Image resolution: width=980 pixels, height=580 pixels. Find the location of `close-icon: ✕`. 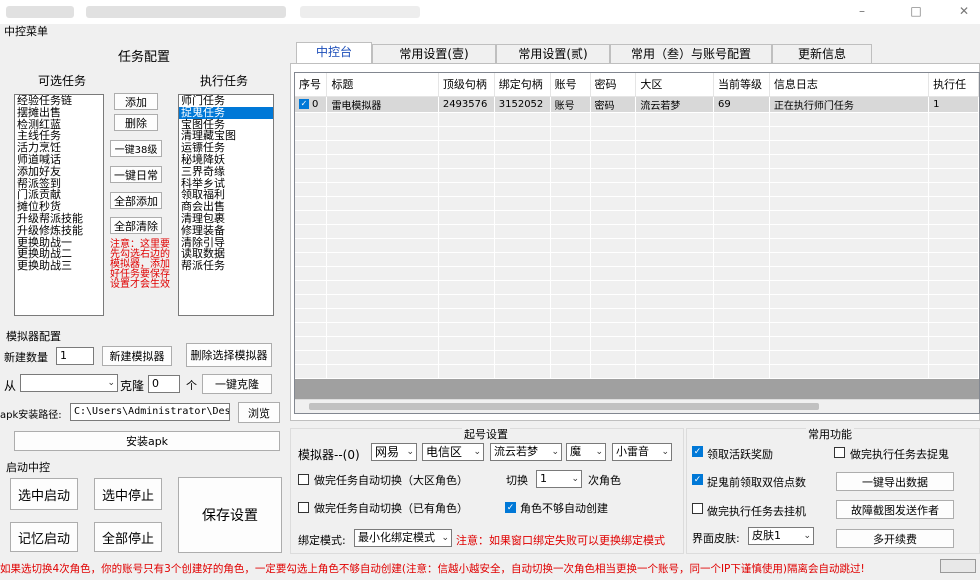

close-icon: ✕ is located at coordinates (964, 11).